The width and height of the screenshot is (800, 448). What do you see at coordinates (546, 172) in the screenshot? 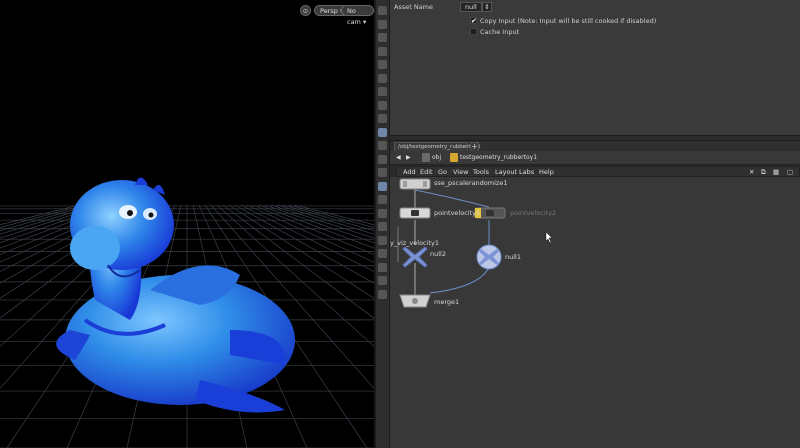
I see `menu-help: Help` at bounding box center [546, 172].